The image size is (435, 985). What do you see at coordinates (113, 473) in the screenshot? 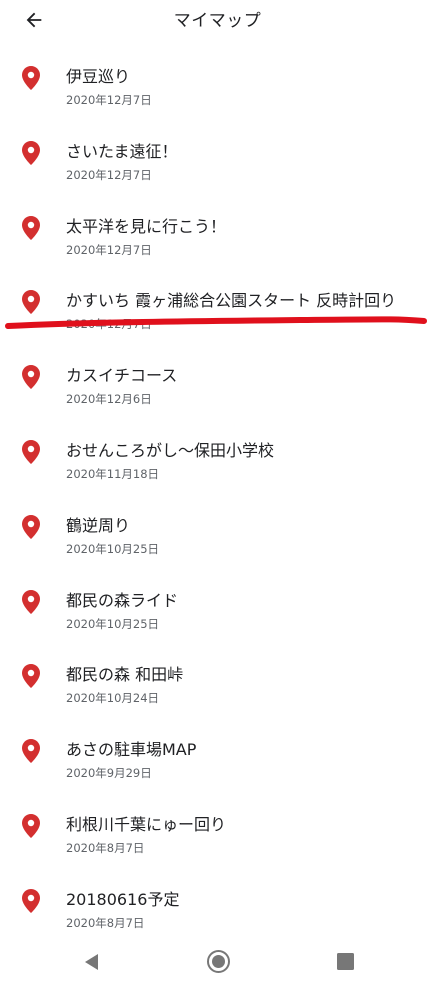
I see `map-date: 2020年11月18日` at bounding box center [113, 473].